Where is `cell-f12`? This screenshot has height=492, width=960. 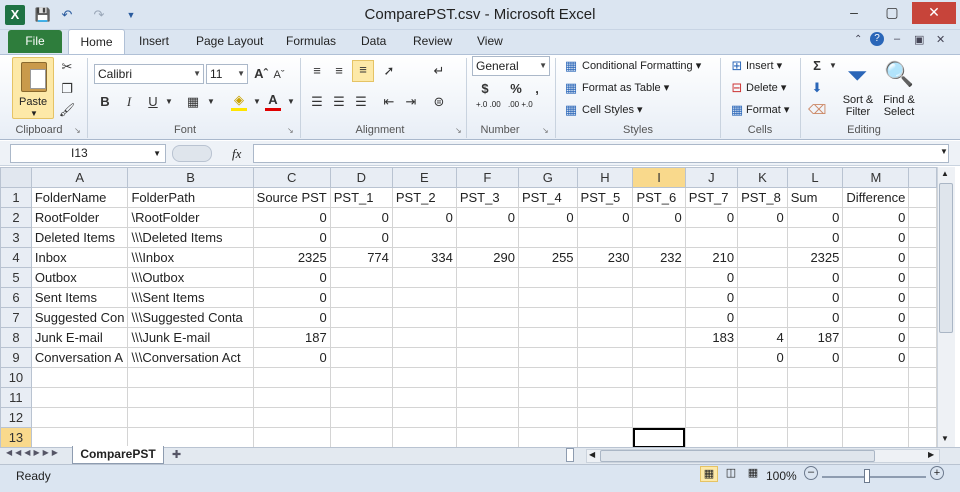
cell-f12 is located at coordinates (487, 417).